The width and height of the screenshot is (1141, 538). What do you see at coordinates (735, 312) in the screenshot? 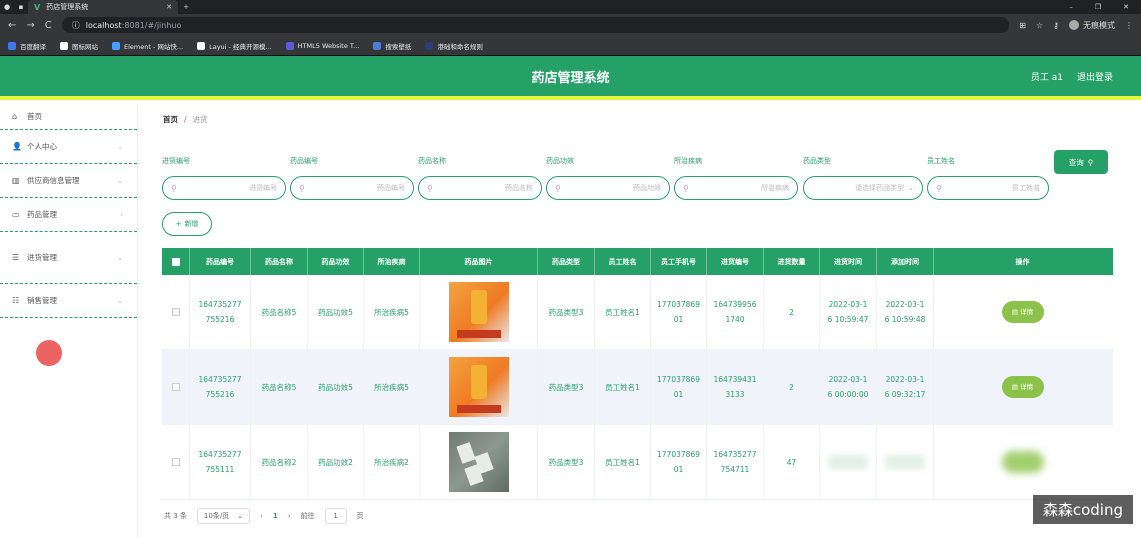
I see `cell-purchase-no: 164739956 1740` at bounding box center [735, 312].